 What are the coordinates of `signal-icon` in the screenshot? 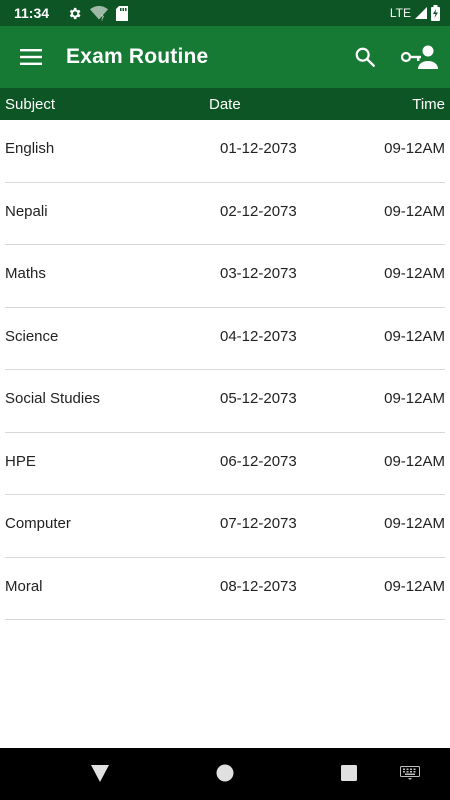 It's located at (421, 13).